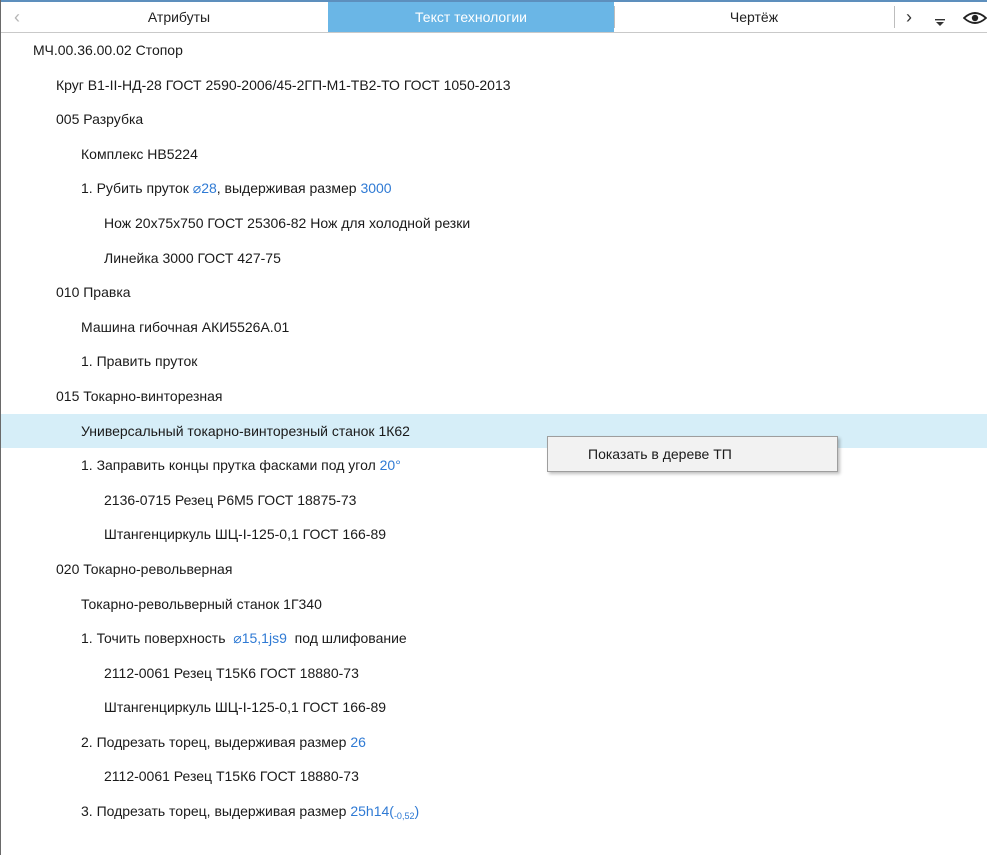  What do you see at coordinates (100, 119) in the screenshot?
I see `operation-title: 005 Разрубка` at bounding box center [100, 119].